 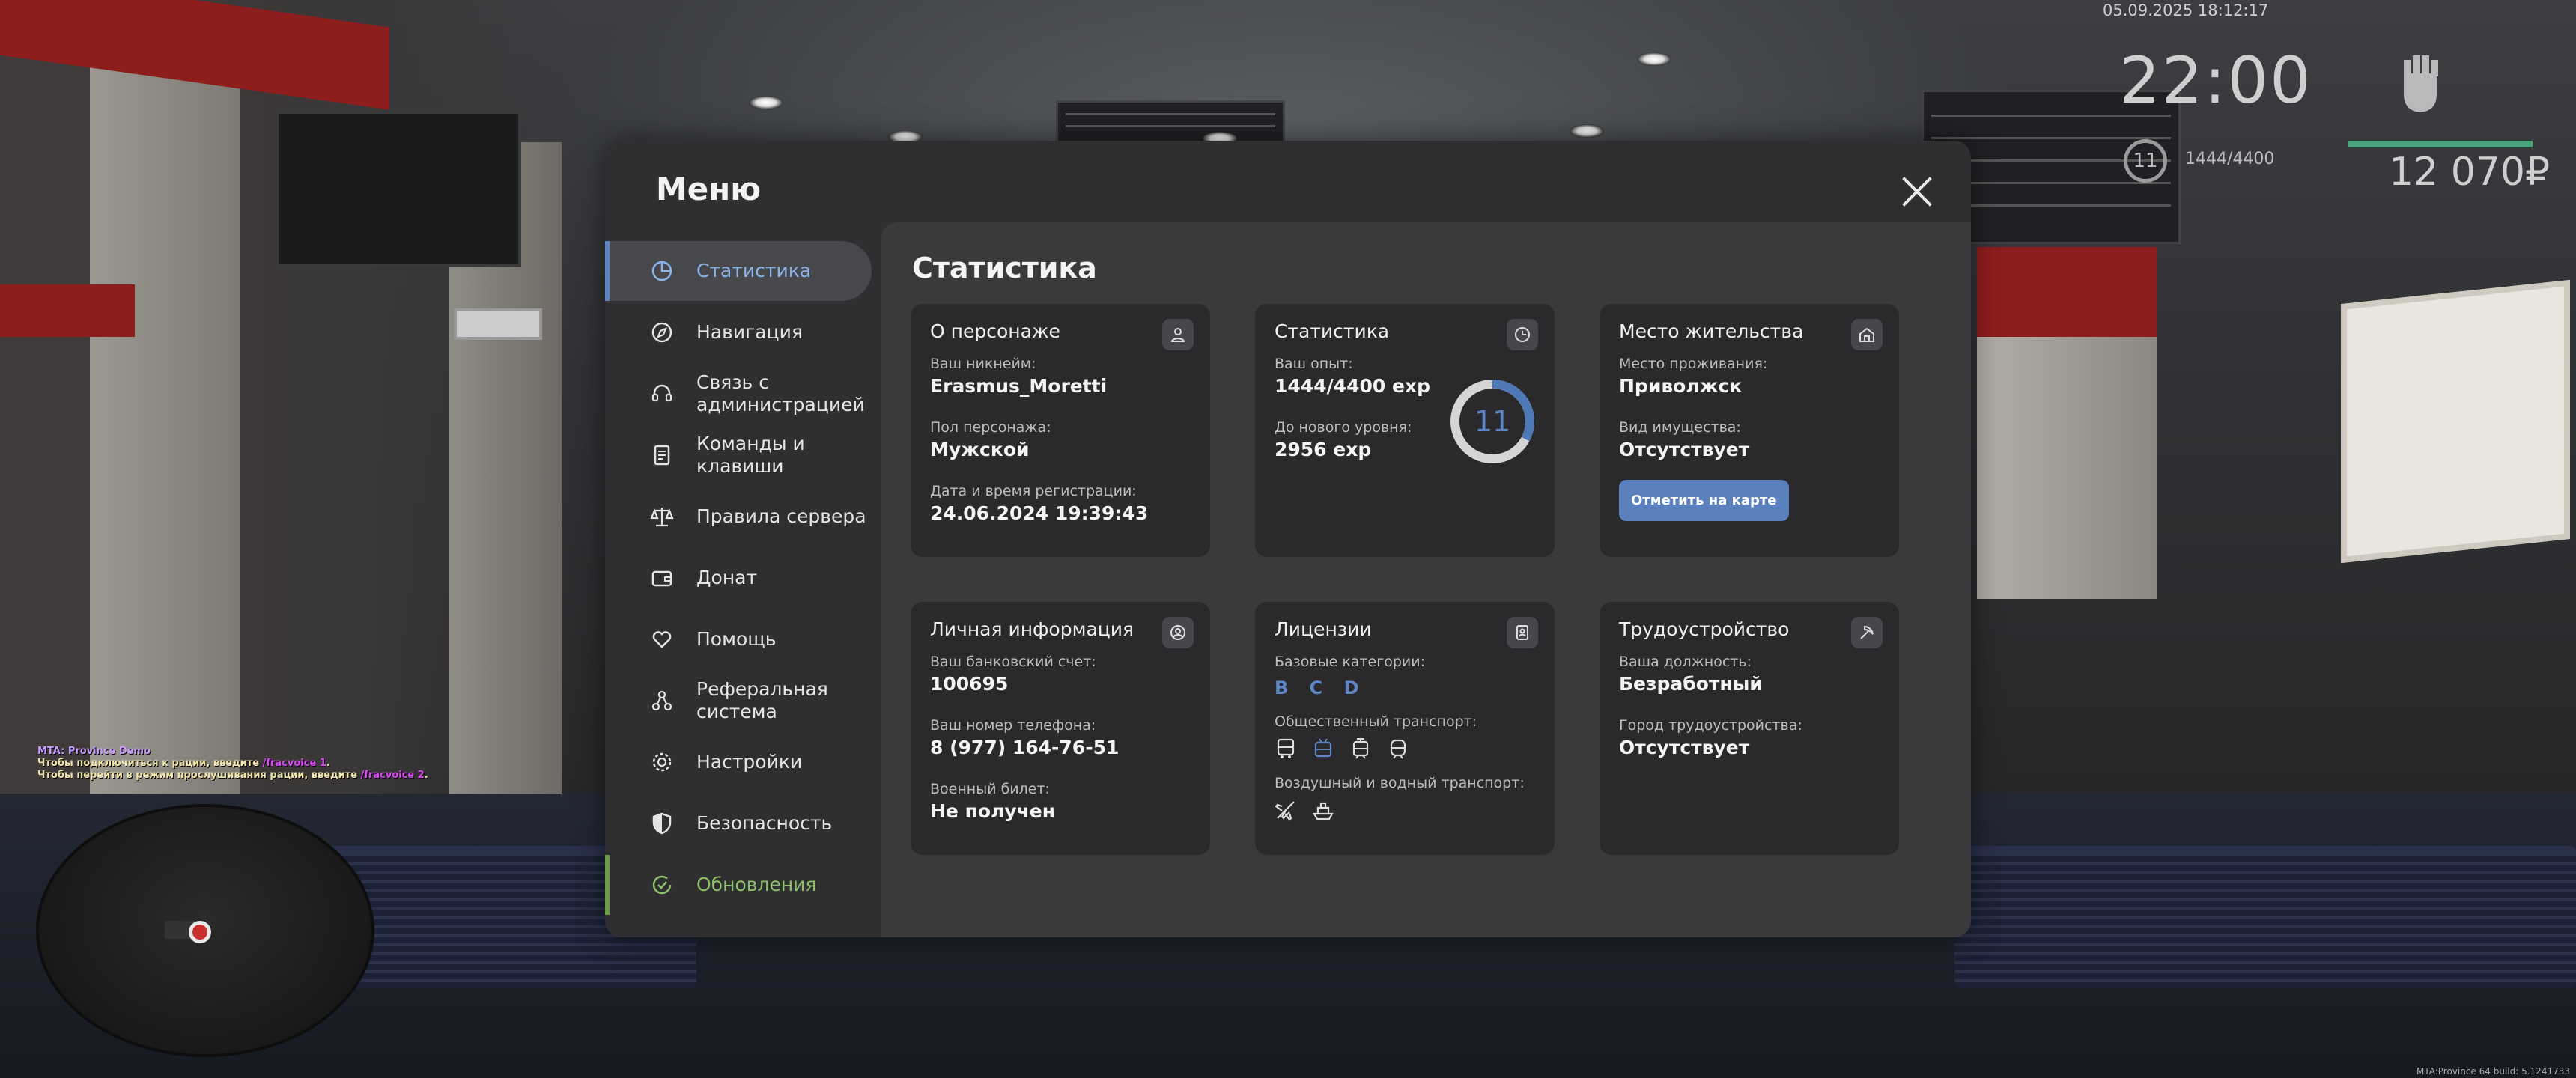 What do you see at coordinates (727, 577) in the screenshot?
I see `sidebar-item-label: Донат` at bounding box center [727, 577].